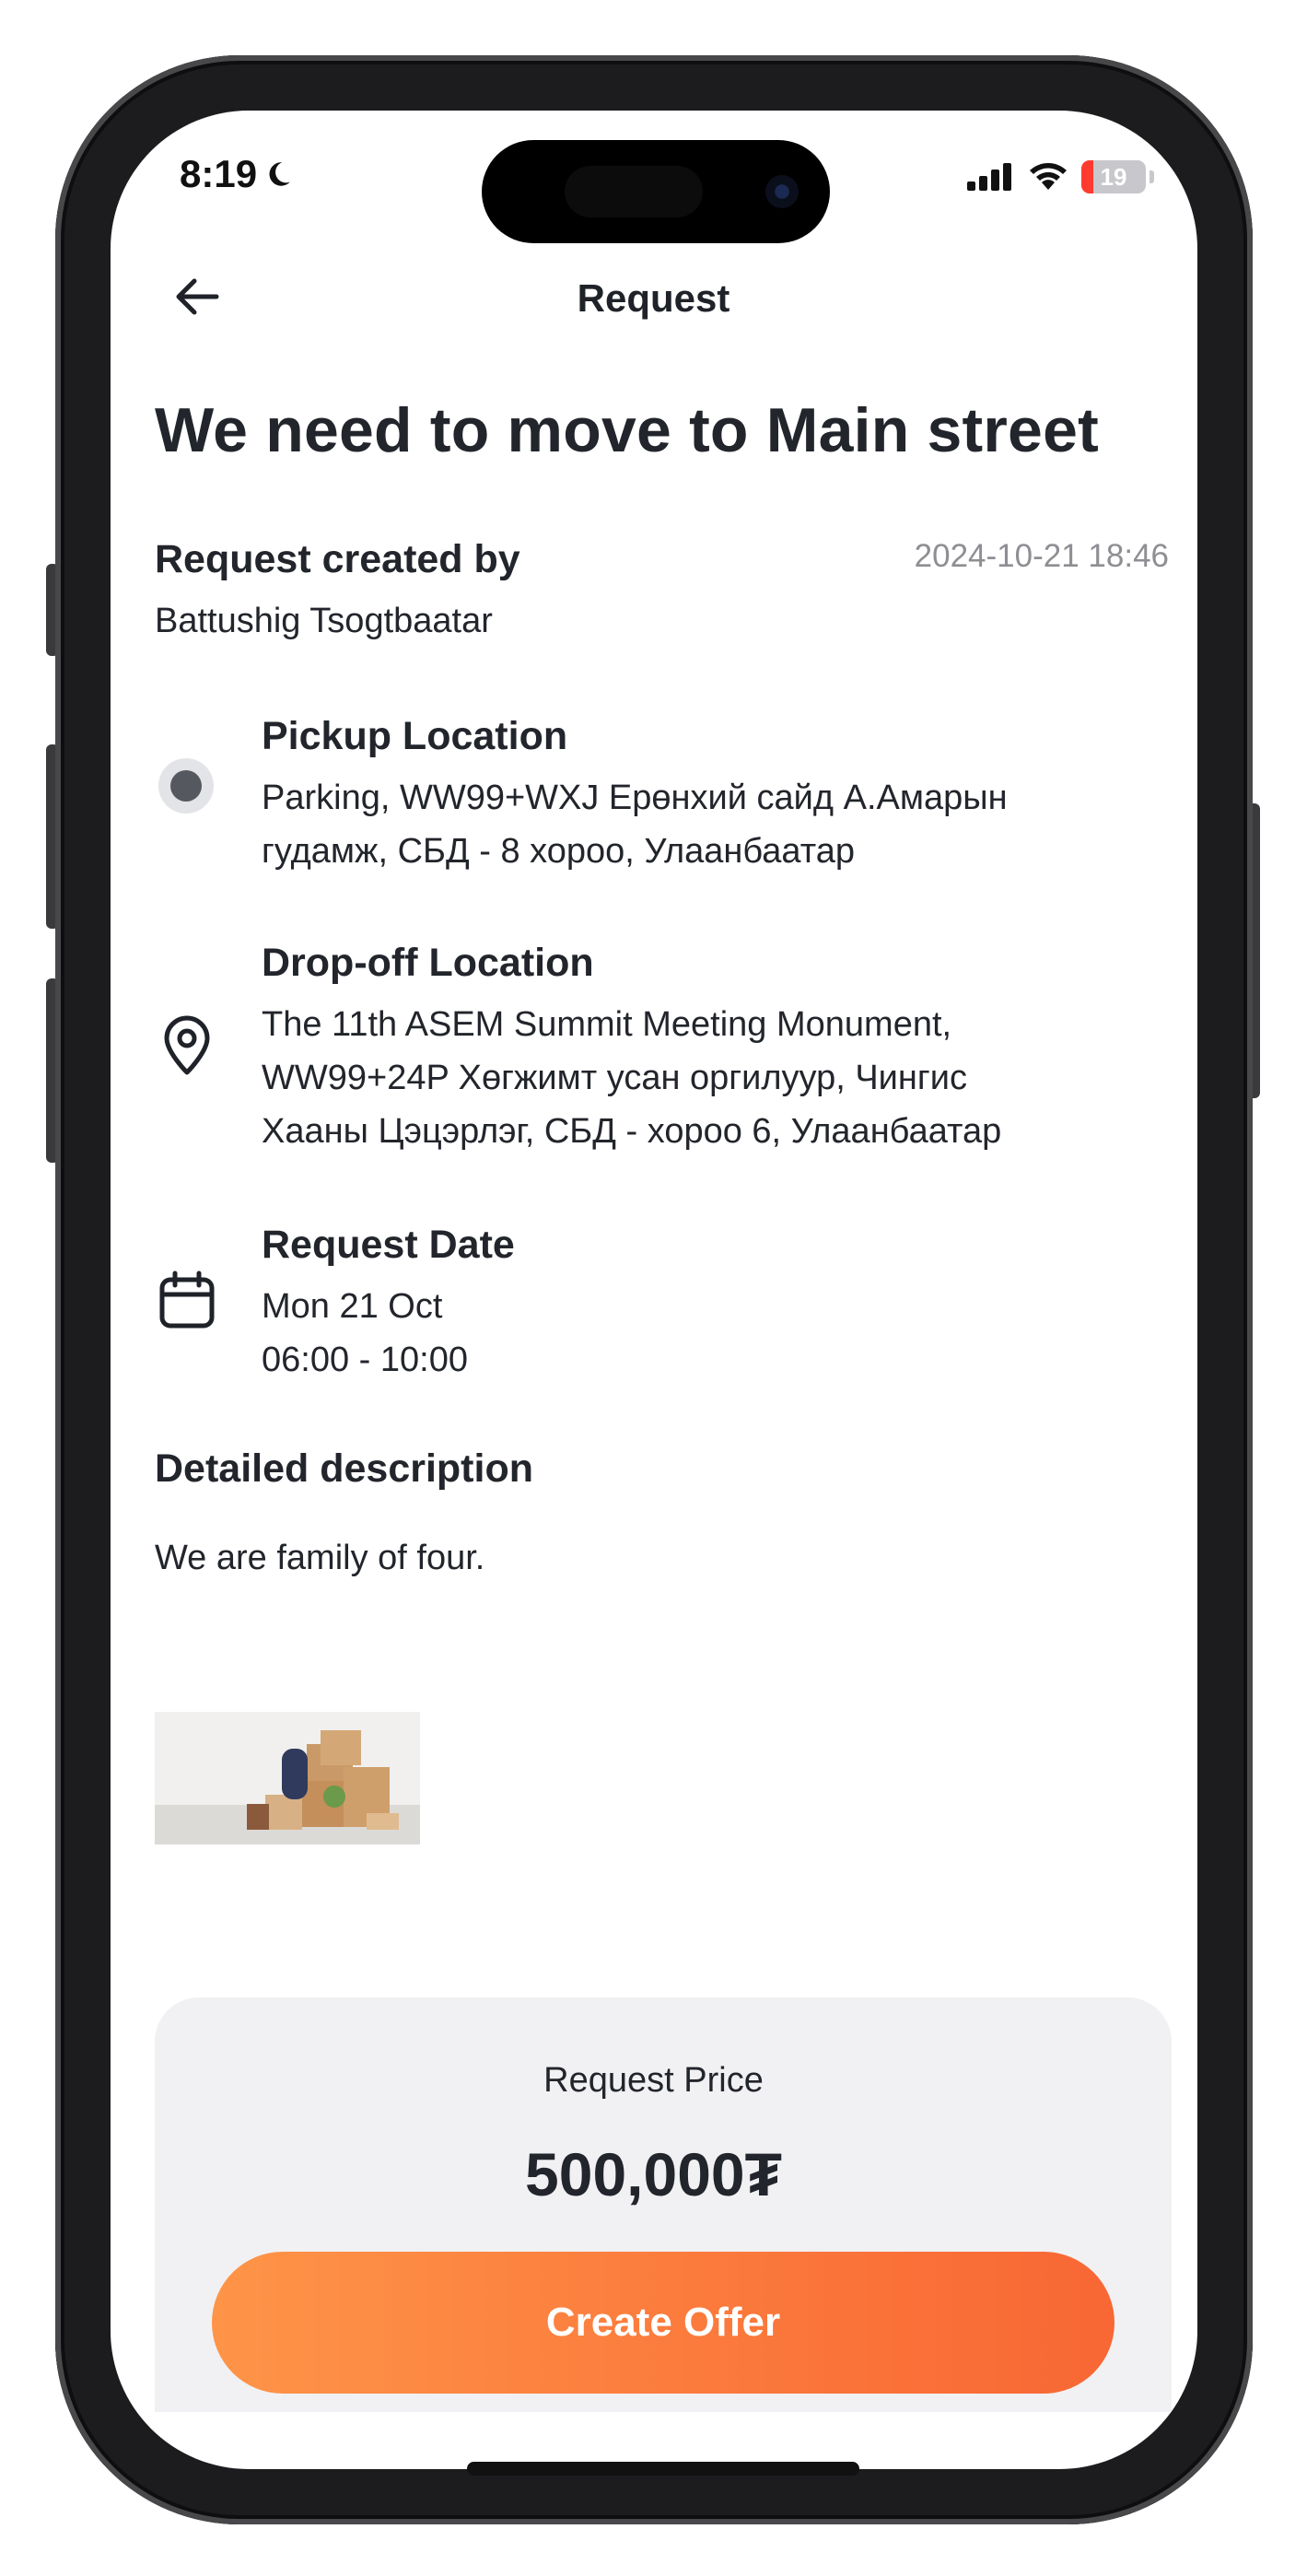  Describe the element at coordinates (627, 430) in the screenshot. I see `request-title: We need to move to Main street` at that location.